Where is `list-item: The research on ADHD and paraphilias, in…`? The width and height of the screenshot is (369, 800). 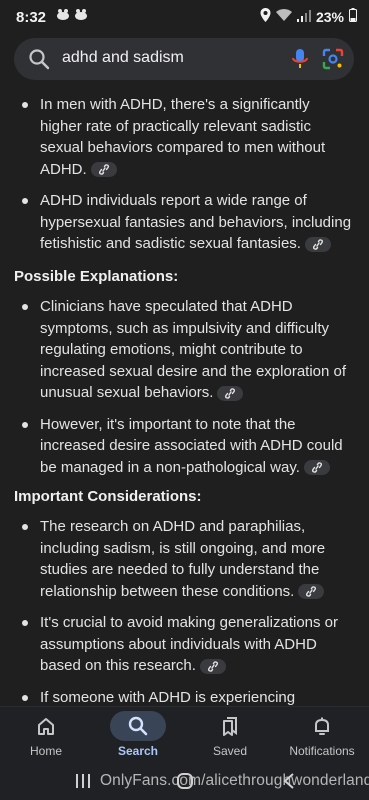 list-item: The research on ADHD and paraphilias, in… is located at coordinates (184, 559).